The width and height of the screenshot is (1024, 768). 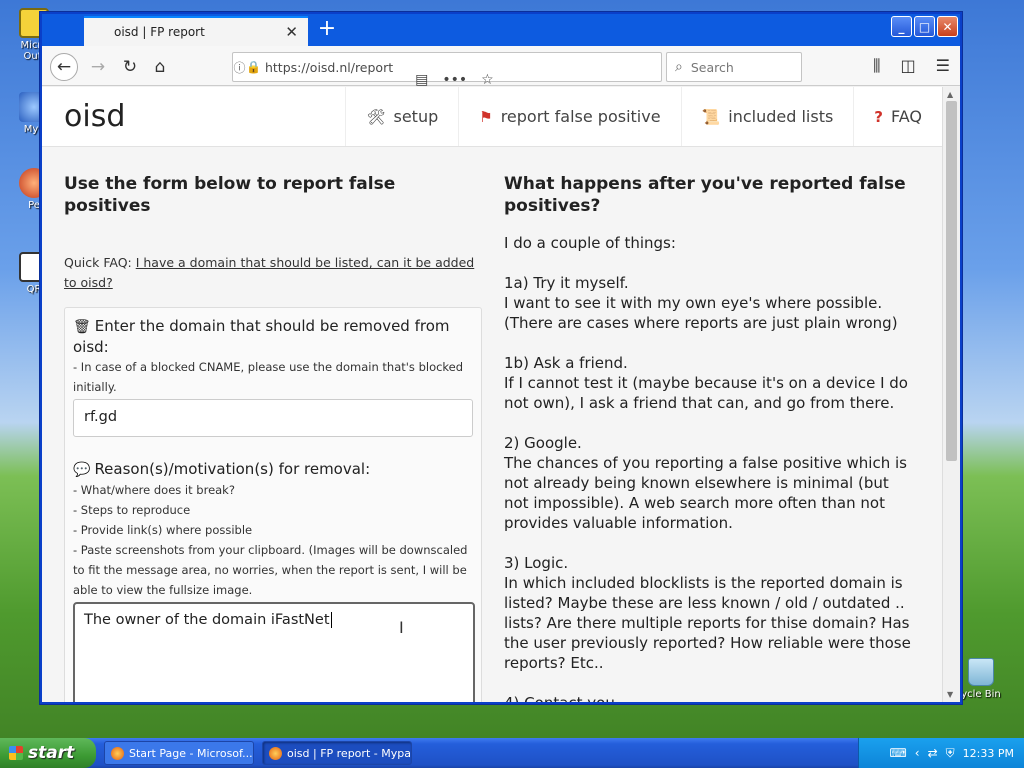 What do you see at coordinates (273, 418) in the screenshot?
I see `domain-input: rf.gd` at bounding box center [273, 418].